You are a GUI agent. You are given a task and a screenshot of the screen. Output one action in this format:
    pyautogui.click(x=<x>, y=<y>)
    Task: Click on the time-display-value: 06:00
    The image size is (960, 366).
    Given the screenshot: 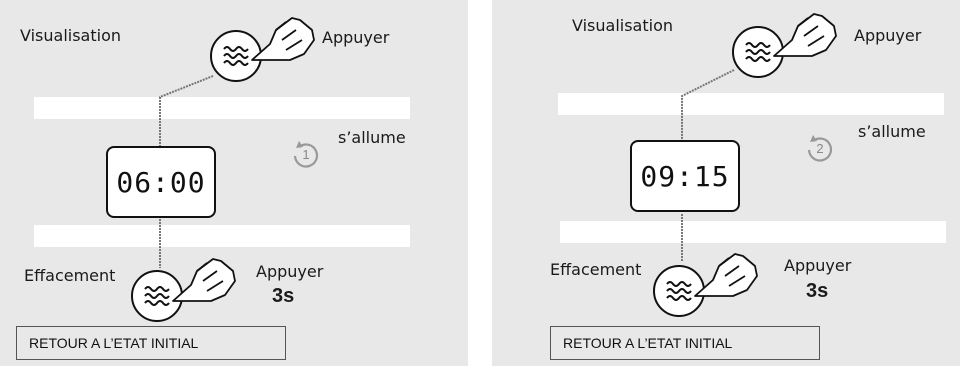 What is the action you would take?
    pyautogui.click(x=161, y=182)
    